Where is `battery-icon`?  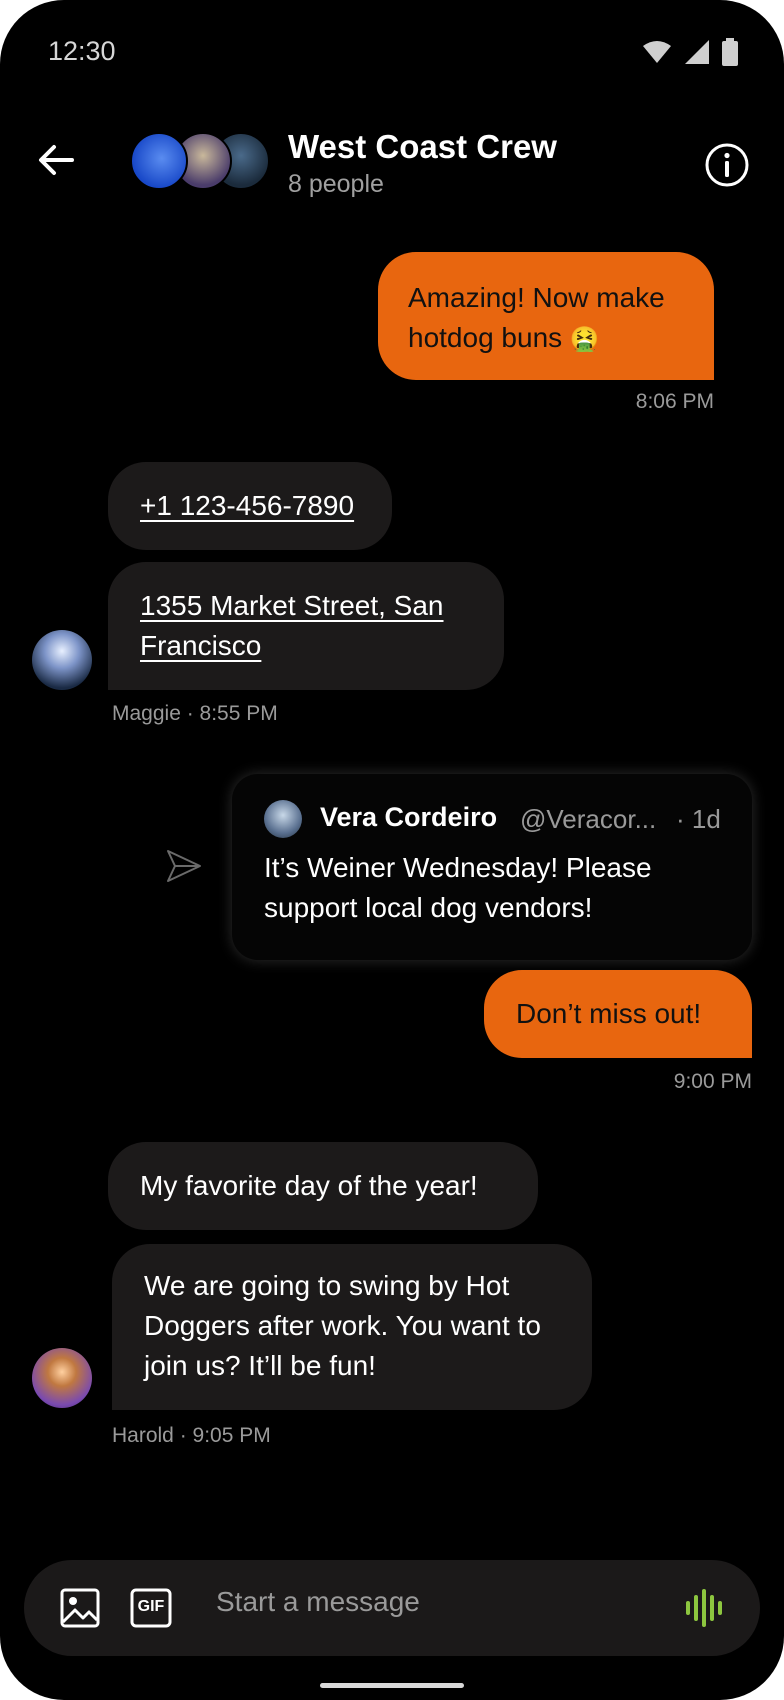
battery-icon is located at coordinates (730, 52).